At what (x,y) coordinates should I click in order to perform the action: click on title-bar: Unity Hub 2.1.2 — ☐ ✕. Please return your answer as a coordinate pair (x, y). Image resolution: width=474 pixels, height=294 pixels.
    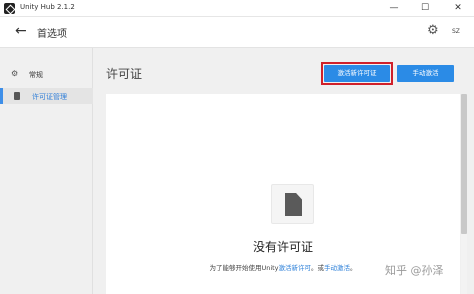
    Looking at the image, I should click on (237, 8).